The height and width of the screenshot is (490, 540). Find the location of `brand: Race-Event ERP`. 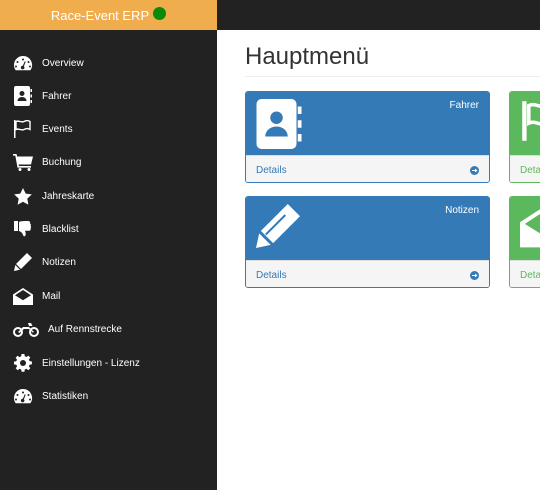

brand: Race-Event ERP is located at coordinates (108, 15).